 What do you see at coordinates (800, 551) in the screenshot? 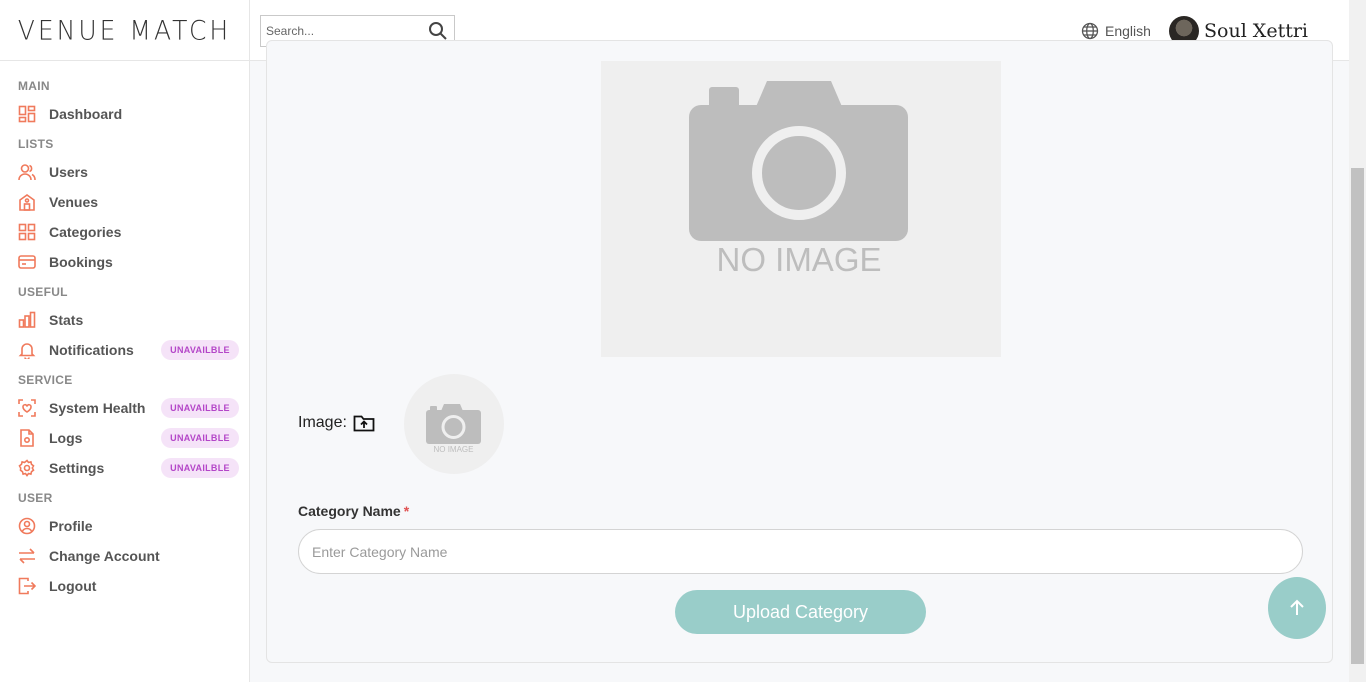
I see `category-name-input` at bounding box center [800, 551].